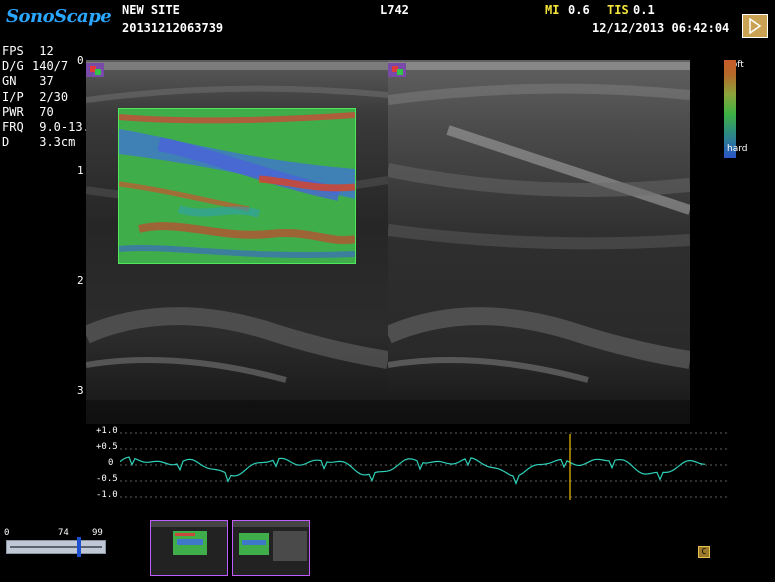  I want to click on cine-slider-track, so click(56, 547).